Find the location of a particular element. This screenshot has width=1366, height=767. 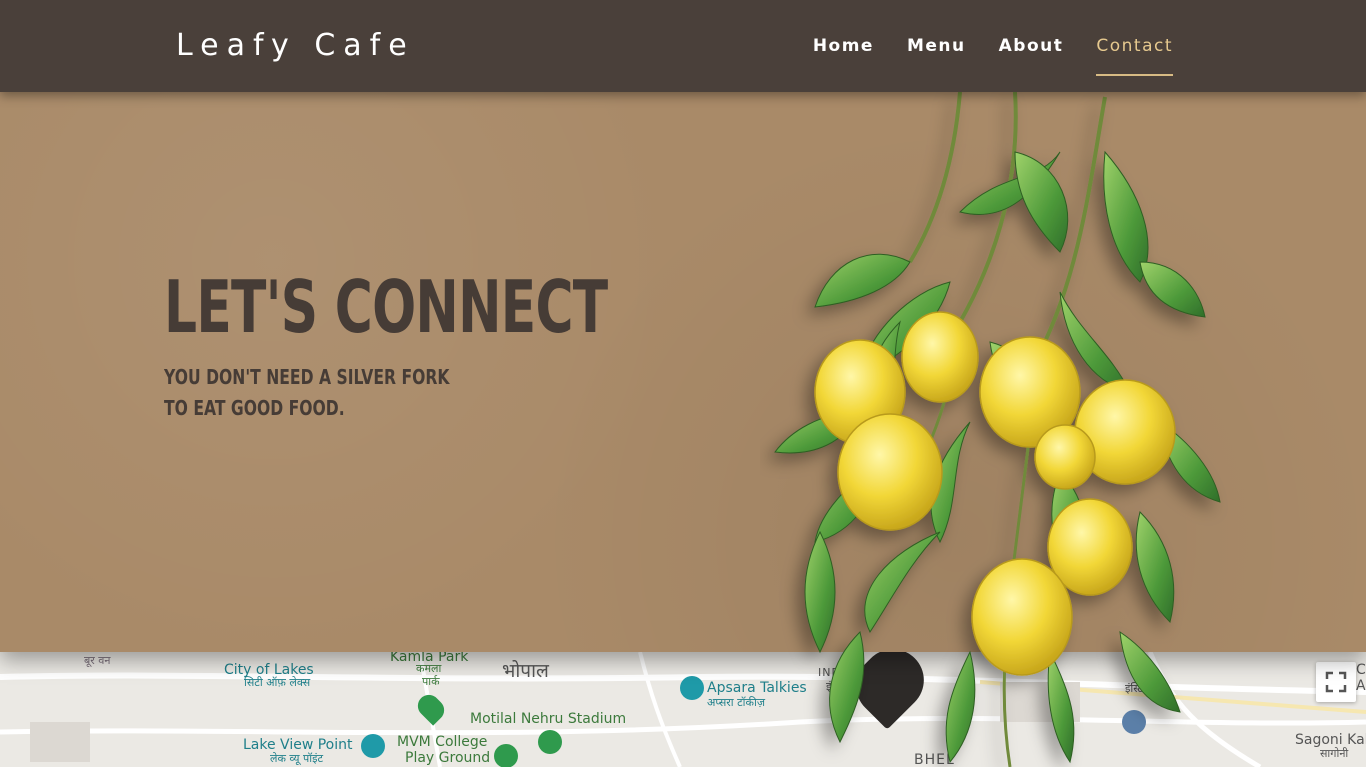

map-label: भोपाल is located at coordinates (525, 671).